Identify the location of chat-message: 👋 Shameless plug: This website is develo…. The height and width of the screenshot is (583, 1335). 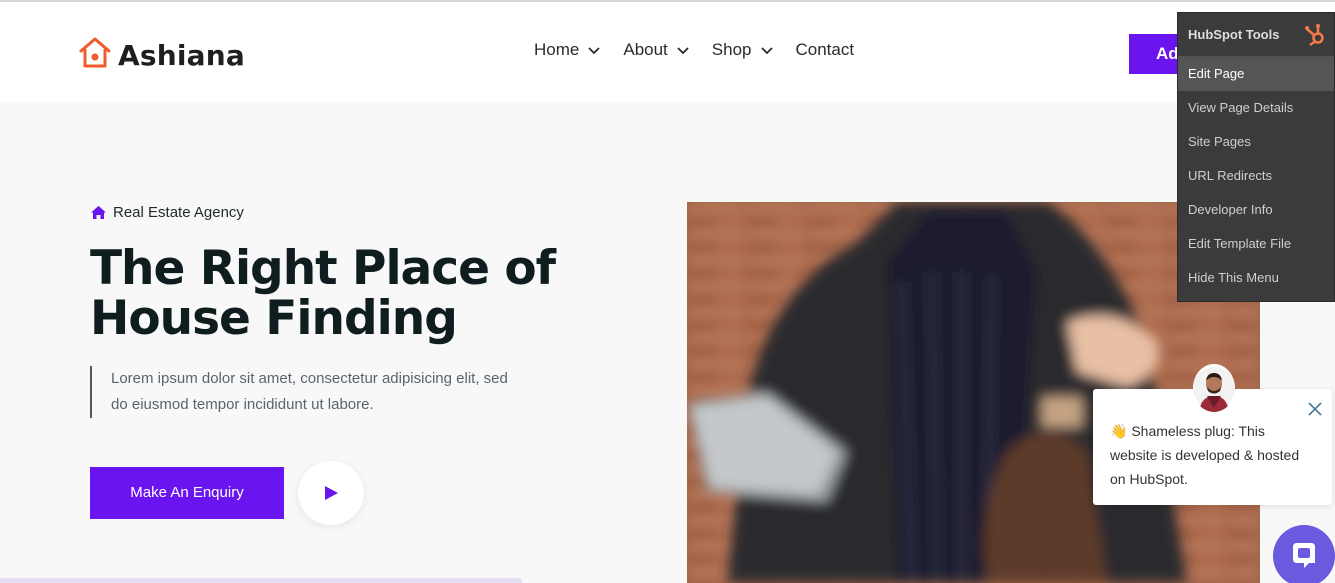
(1210, 455).